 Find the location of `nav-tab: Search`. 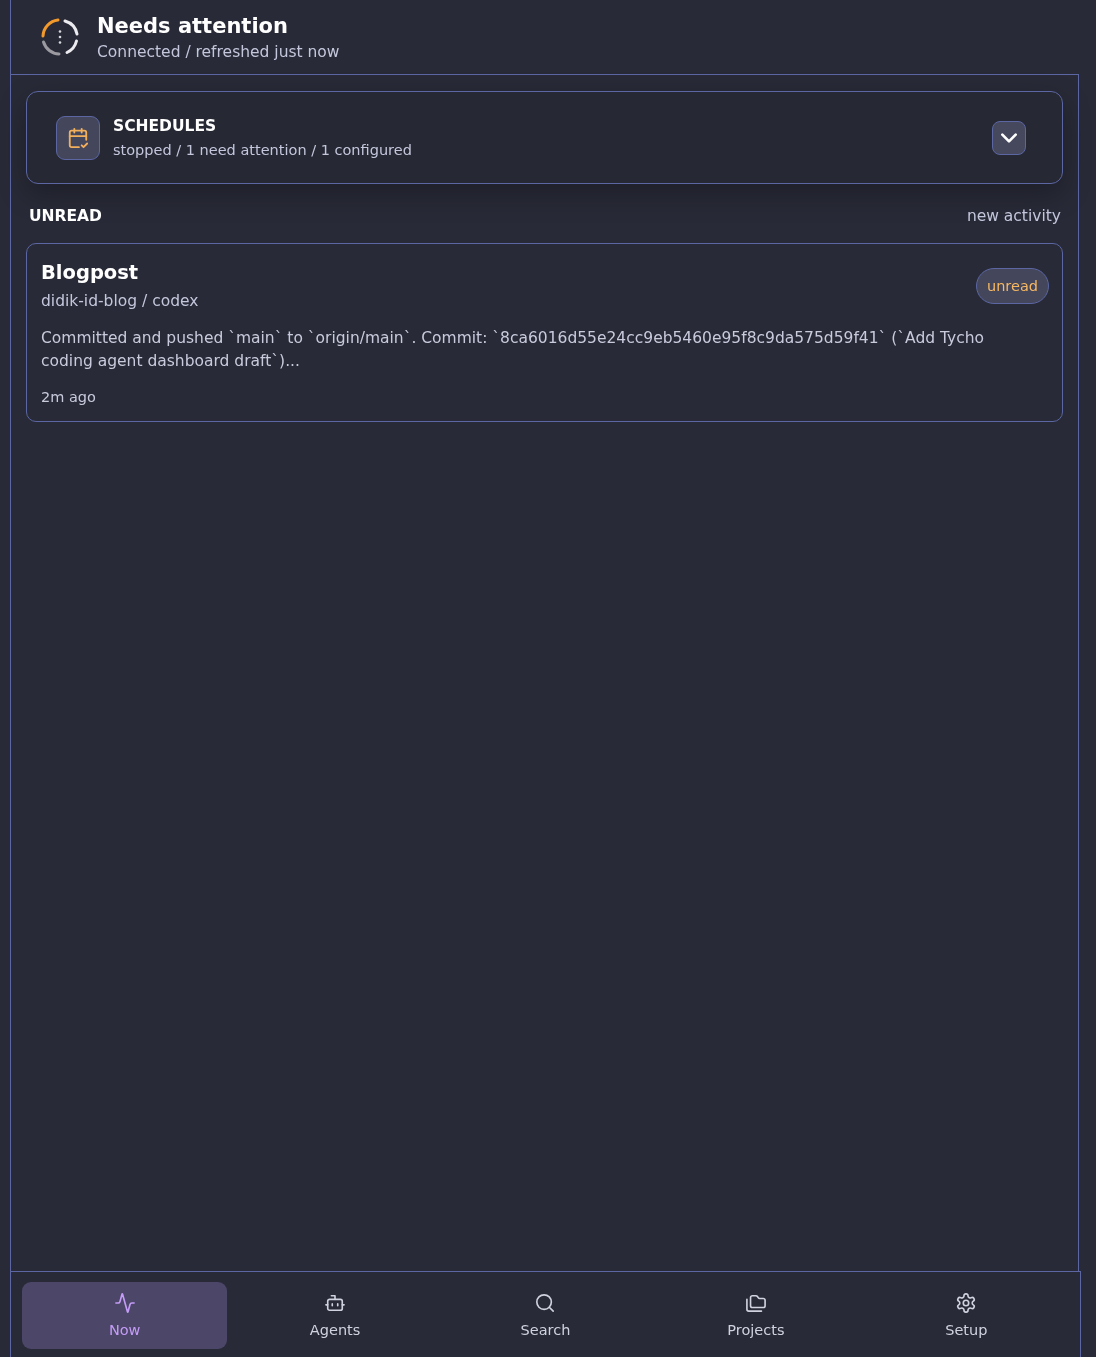

nav-tab: Search is located at coordinates (545, 1315).